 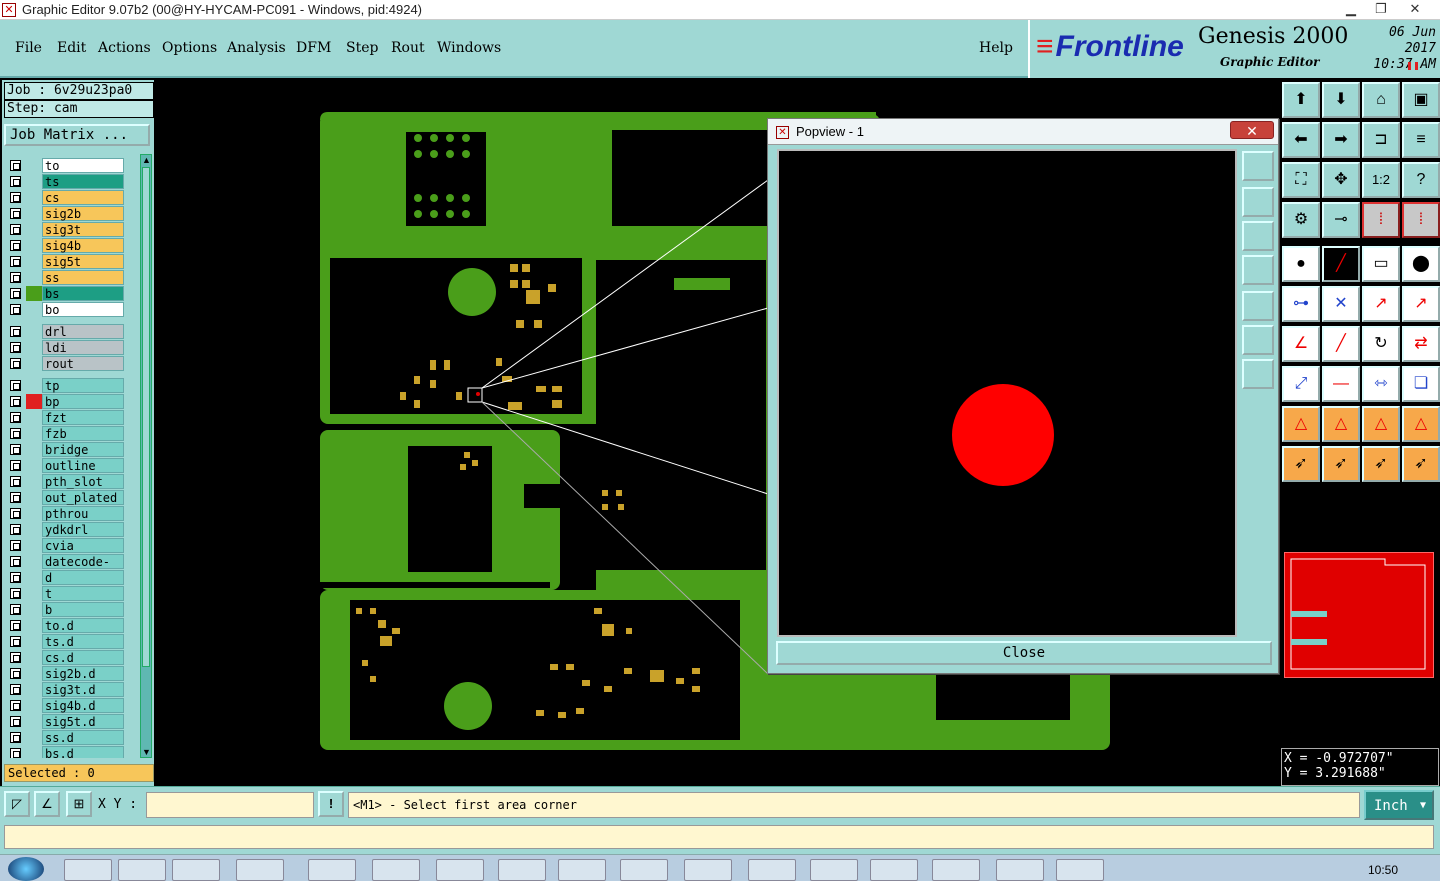 What do you see at coordinates (1421, 464) in the screenshot?
I see `select4-tool-icon: ➶` at bounding box center [1421, 464].